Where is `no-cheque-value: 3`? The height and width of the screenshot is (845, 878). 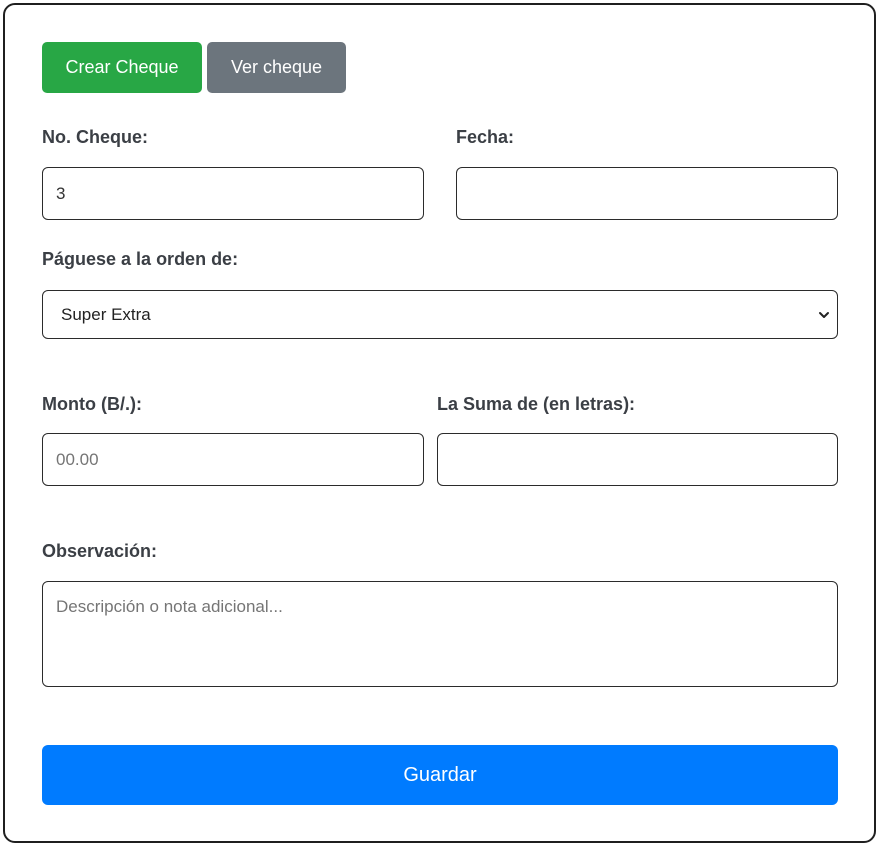 no-cheque-value: 3 is located at coordinates (61, 193).